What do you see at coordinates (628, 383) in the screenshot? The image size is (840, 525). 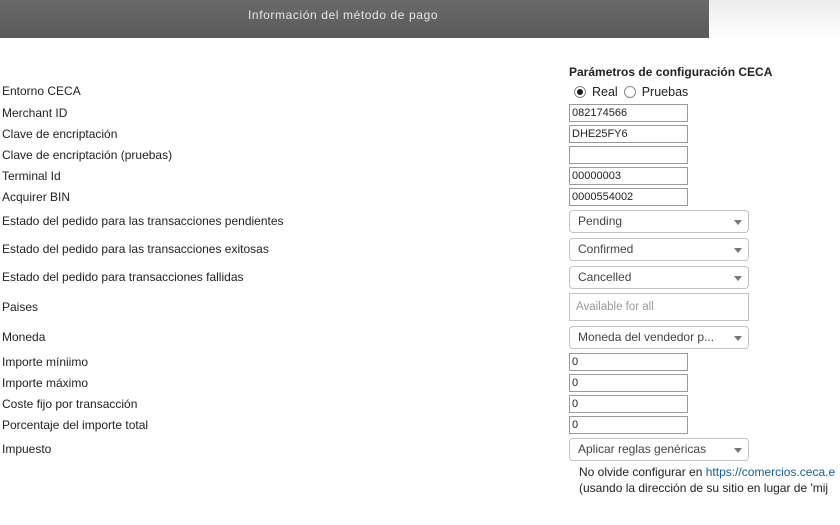 I see `importe-max-input: 0` at bounding box center [628, 383].